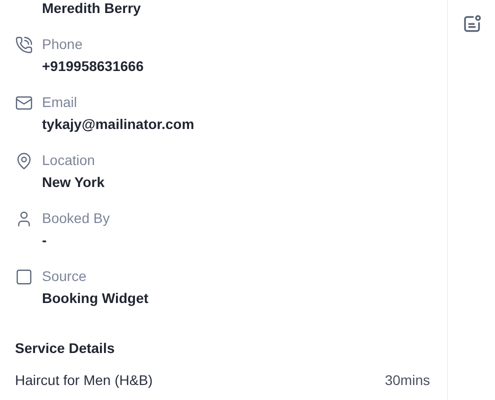  What do you see at coordinates (24, 219) in the screenshot?
I see `person-icon` at bounding box center [24, 219].